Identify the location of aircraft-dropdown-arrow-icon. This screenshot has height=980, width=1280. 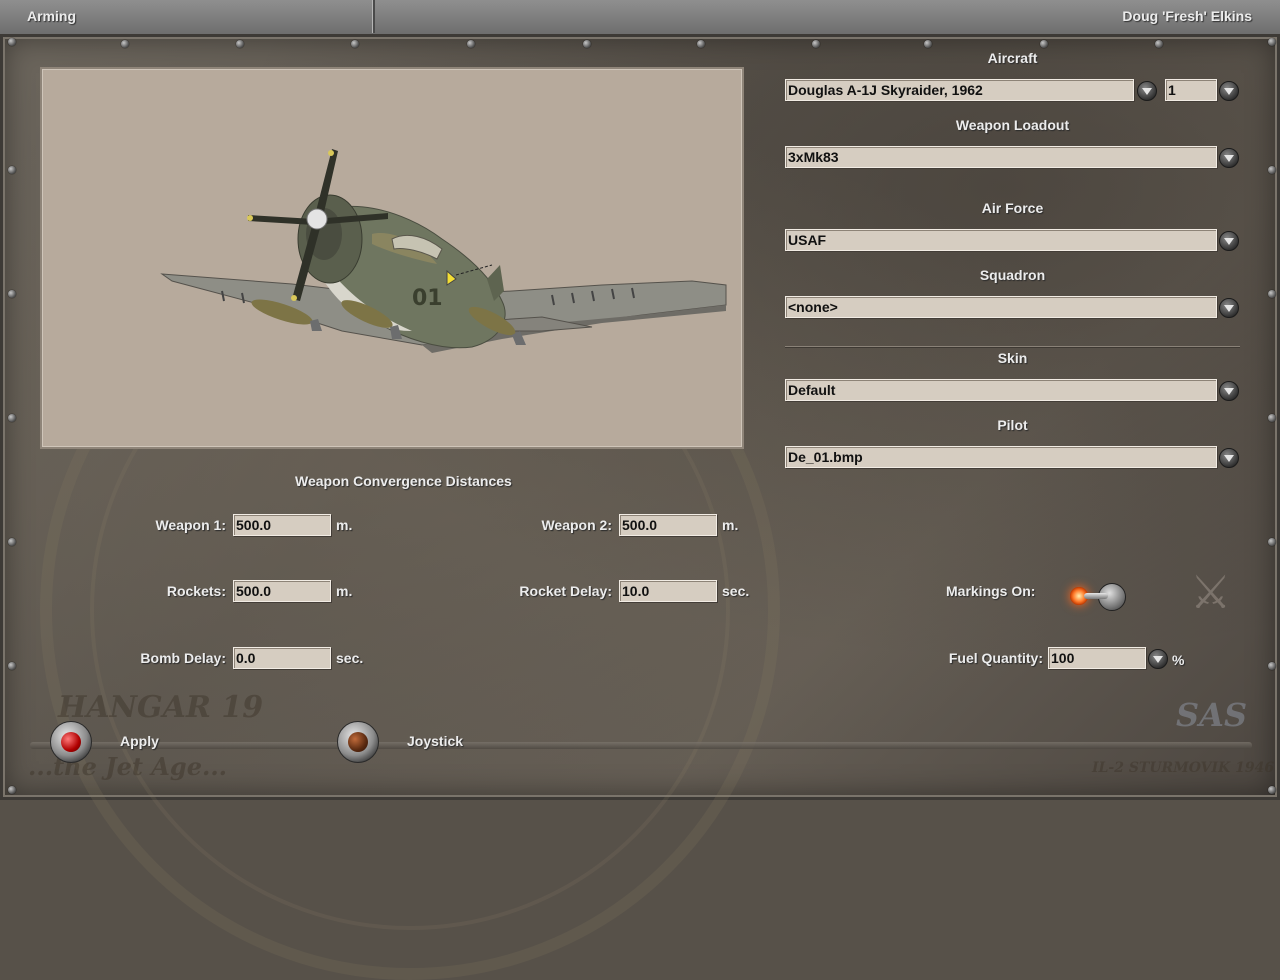
(1147, 91).